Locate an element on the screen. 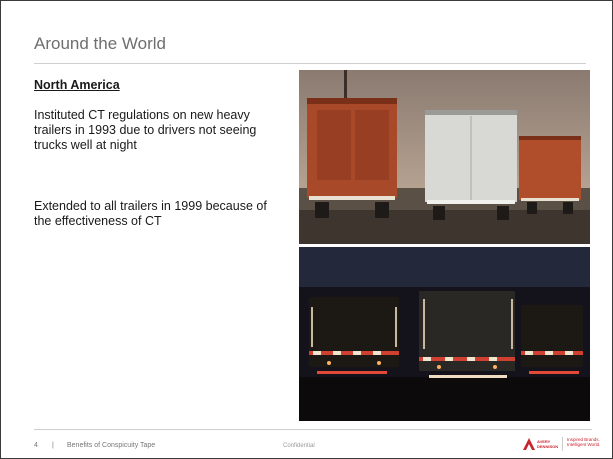  brand-tagline: Inspired Brands. Intelligent World. is located at coordinates (584, 442).